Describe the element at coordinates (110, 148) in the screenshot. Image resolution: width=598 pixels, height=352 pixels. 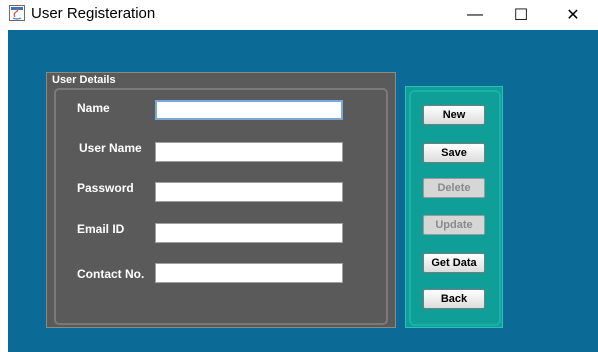
I see `username-label: User Name` at that location.